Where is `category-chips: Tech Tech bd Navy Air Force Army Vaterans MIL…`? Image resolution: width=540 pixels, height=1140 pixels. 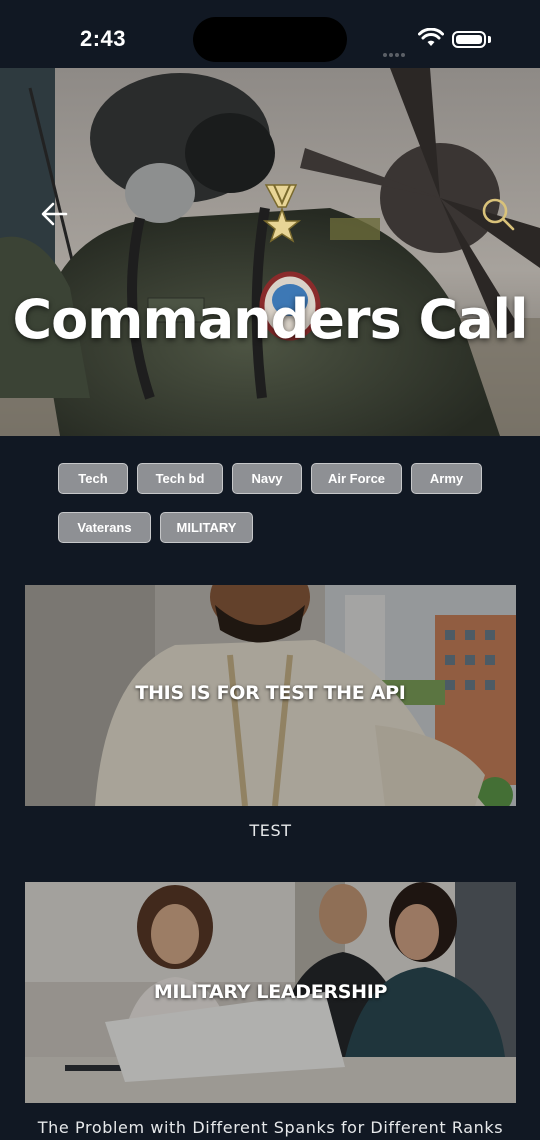 category-chips: Tech Tech bd Navy Air Force Army Vaterans MIL… is located at coordinates (278, 512).